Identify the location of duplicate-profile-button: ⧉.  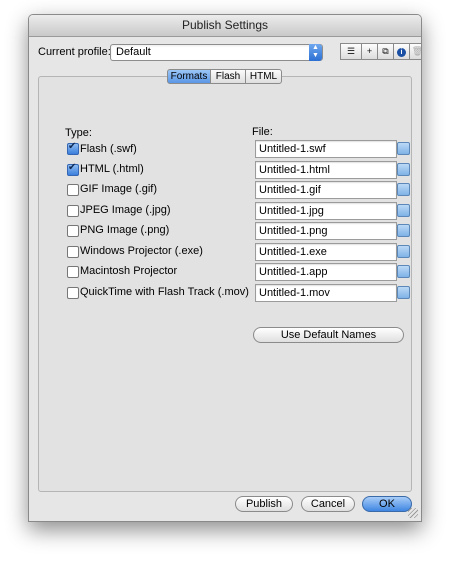
(385, 51).